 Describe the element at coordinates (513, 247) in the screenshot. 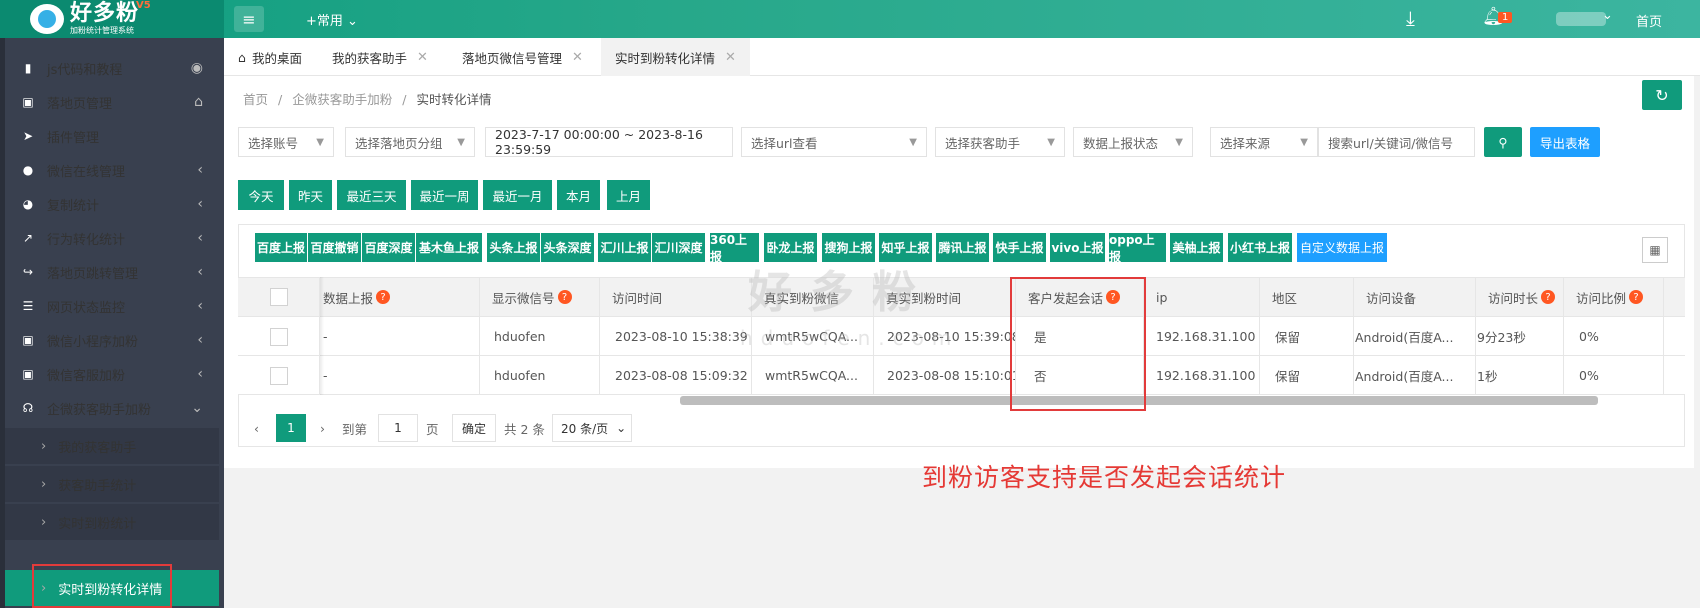

I see `report-toutiao-button: 头条上报` at that location.